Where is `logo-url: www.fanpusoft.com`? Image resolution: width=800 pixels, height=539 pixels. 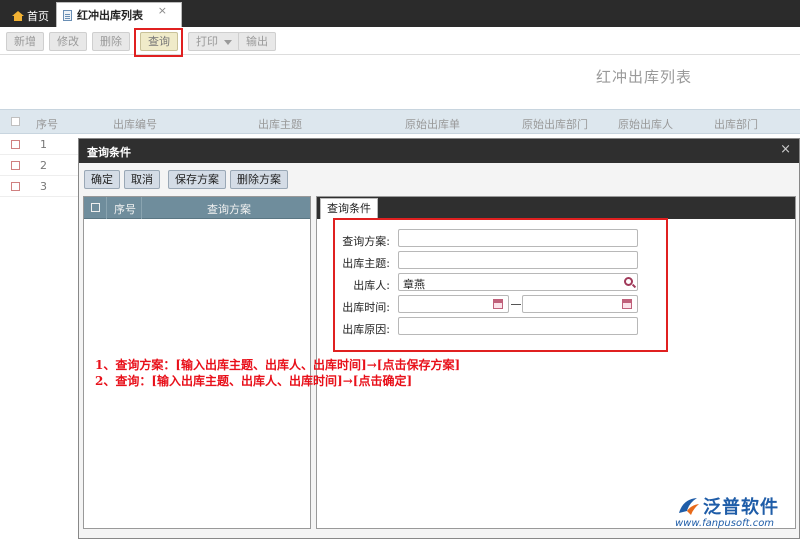
logo-url: www.fanpusoft.com is located at coordinates (725, 523).